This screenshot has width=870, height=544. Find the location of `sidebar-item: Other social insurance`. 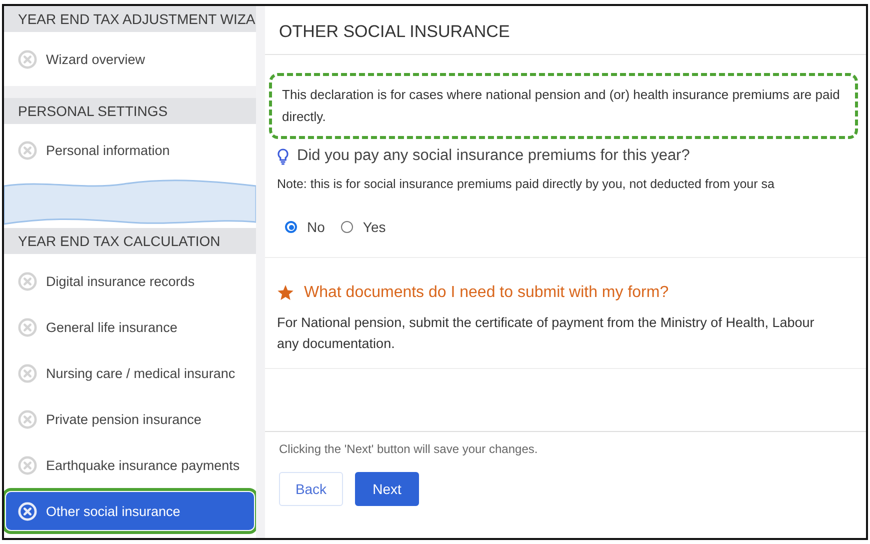

sidebar-item: Other social insurance is located at coordinates (130, 511).